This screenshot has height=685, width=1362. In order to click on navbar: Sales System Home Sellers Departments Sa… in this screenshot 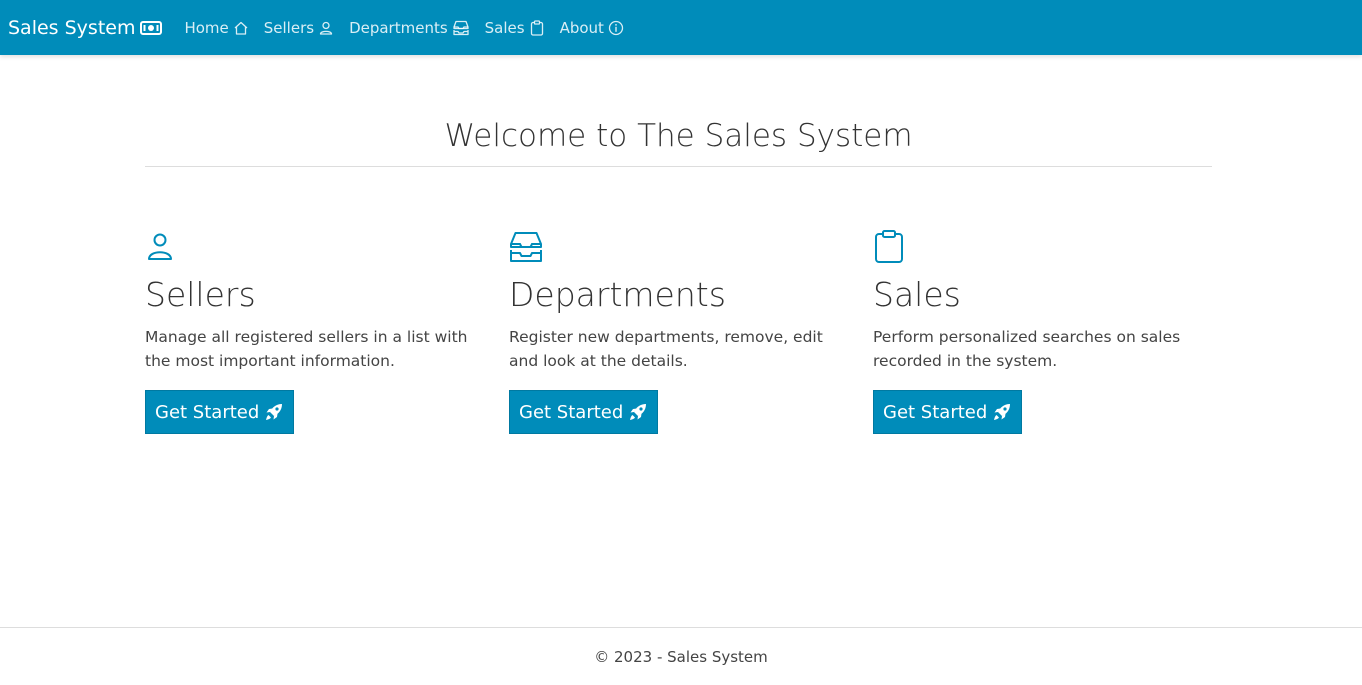, I will do `click(681, 27)`.